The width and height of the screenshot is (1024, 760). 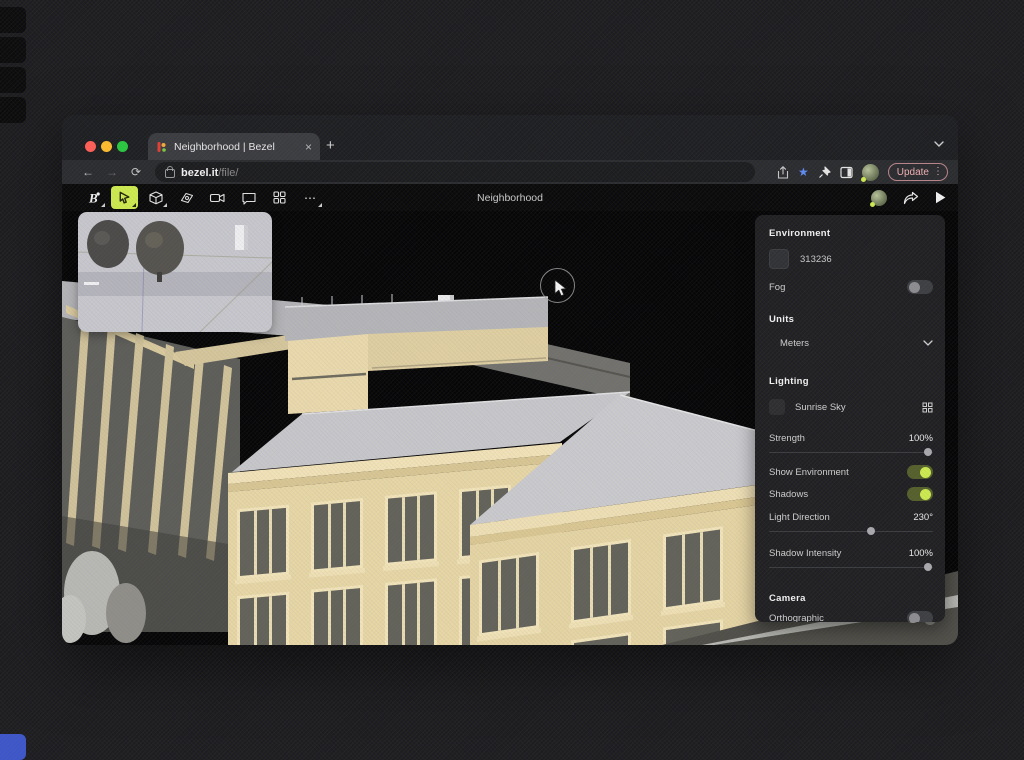 What do you see at coordinates (106, 146) in the screenshot?
I see `window-minimize-button` at bounding box center [106, 146].